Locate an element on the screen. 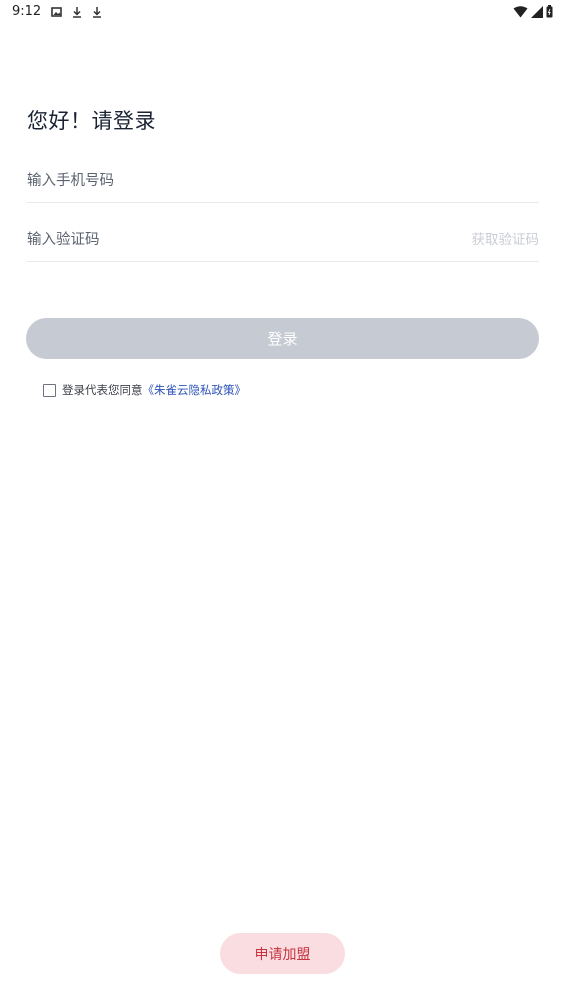 The image size is (565, 1004). page-title: 您好！请登录 is located at coordinates (91, 121).